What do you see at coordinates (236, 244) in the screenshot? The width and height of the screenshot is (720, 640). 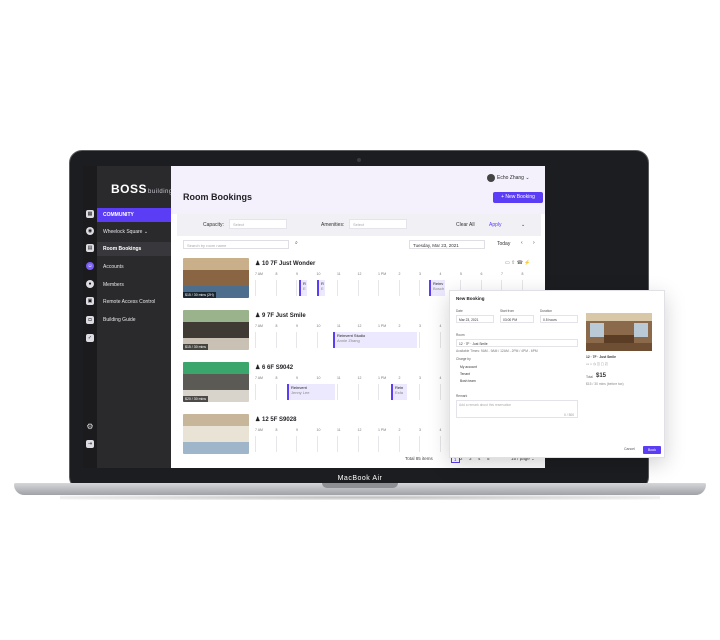 I see `search-input: Search by room name` at bounding box center [236, 244].